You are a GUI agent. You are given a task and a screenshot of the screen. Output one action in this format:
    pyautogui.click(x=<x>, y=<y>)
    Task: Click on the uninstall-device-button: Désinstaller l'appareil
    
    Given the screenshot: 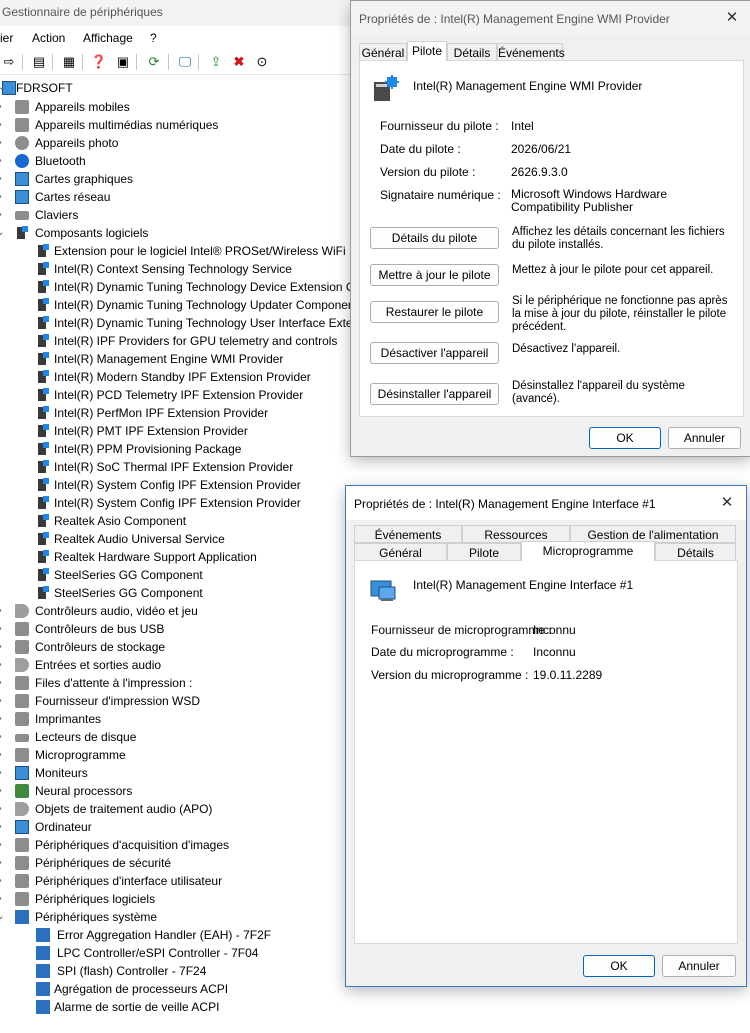 What is the action you would take?
    pyautogui.click(x=434, y=394)
    